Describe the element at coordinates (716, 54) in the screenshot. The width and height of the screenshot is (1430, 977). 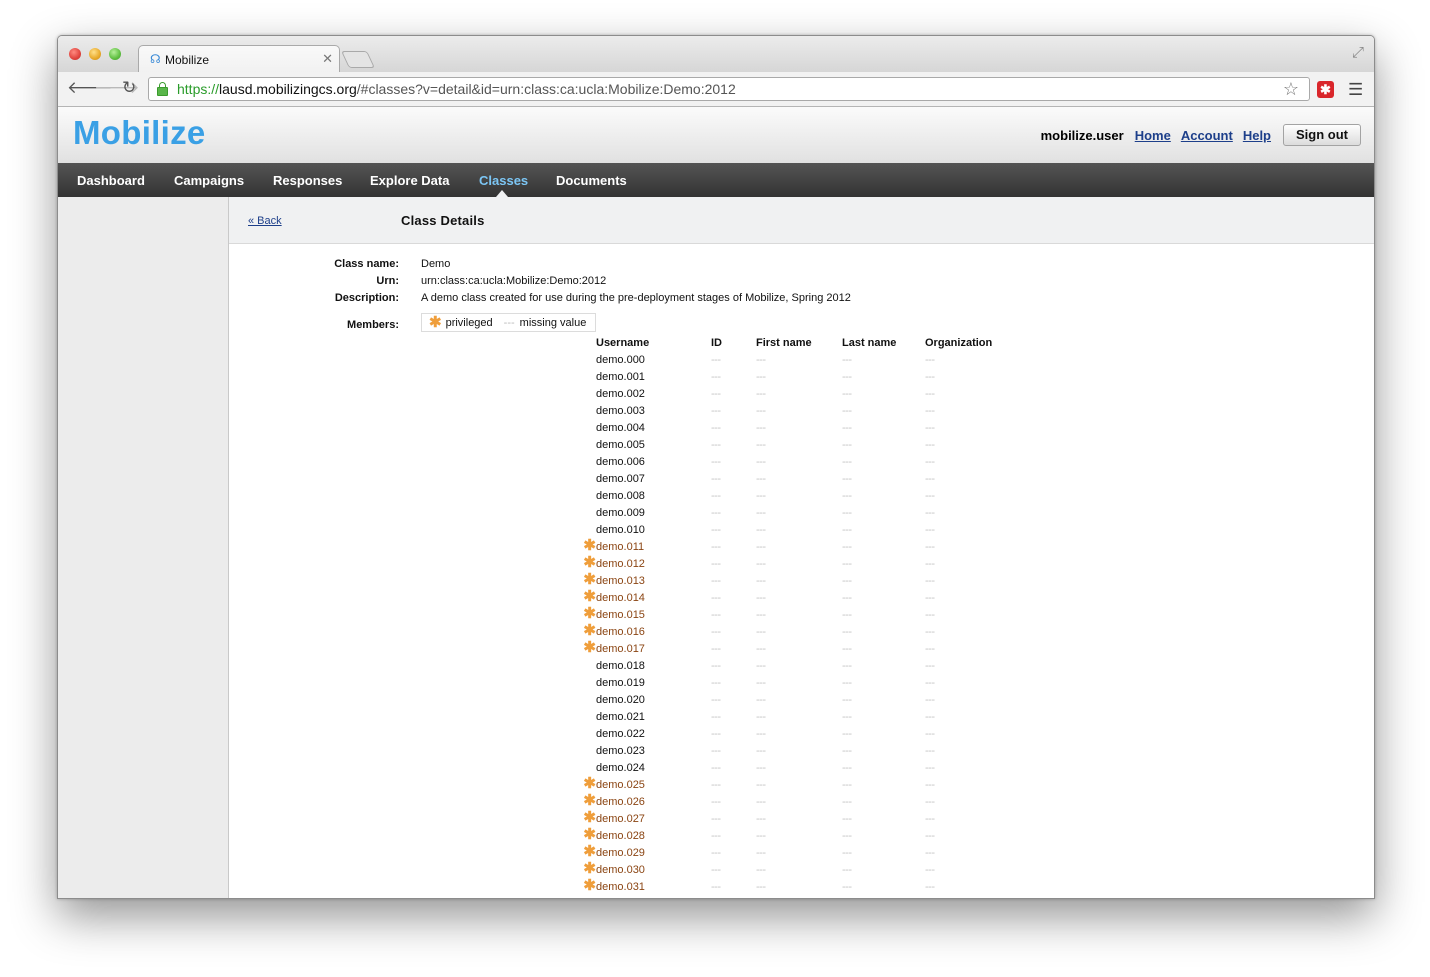
I see `title-bar: ☊ Mobilize ✕ ⤢` at that location.